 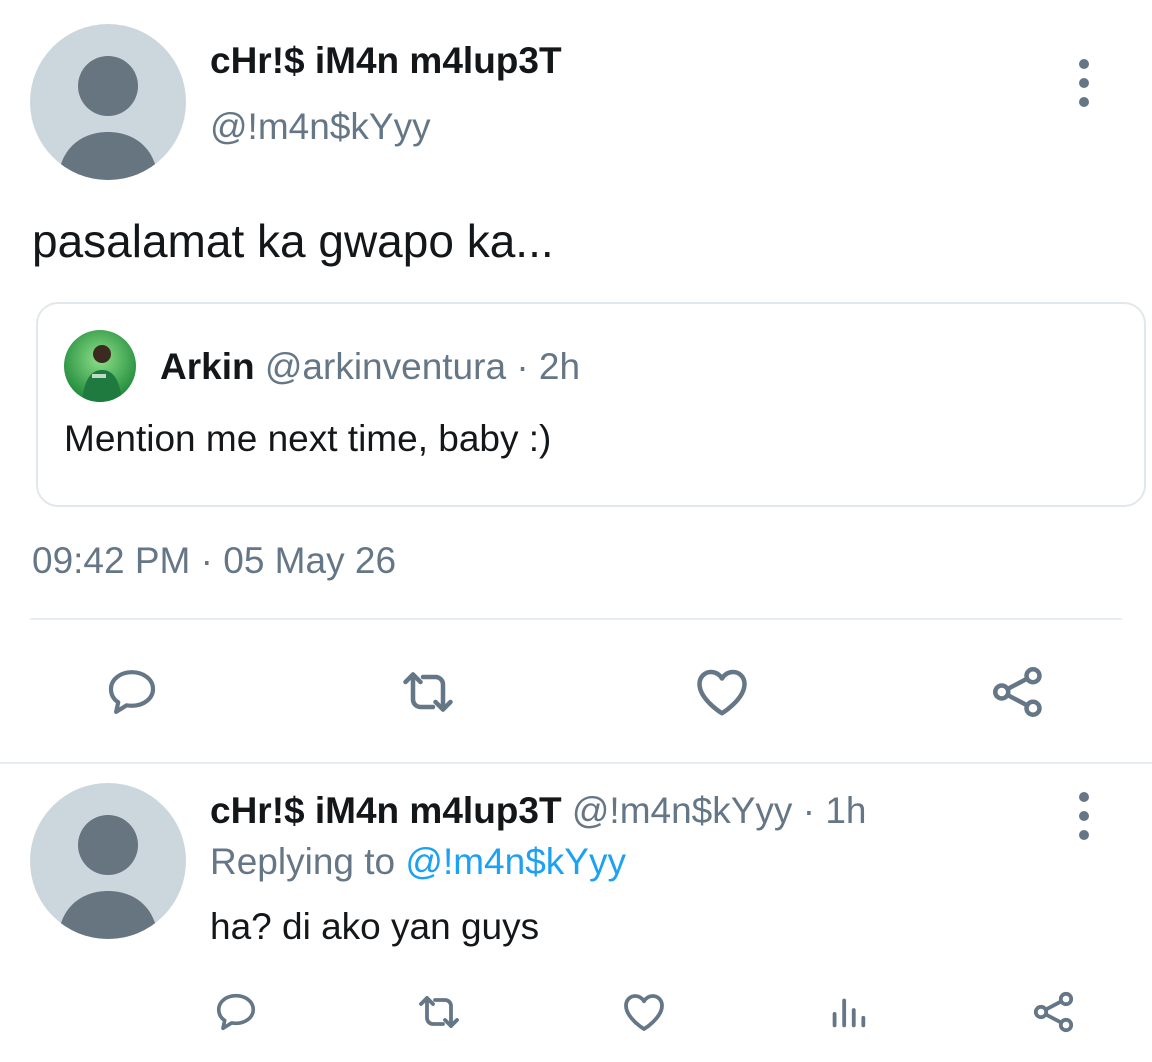 I want to click on replying-to-handle: @!m4n$kYyy, so click(x=515, y=861).